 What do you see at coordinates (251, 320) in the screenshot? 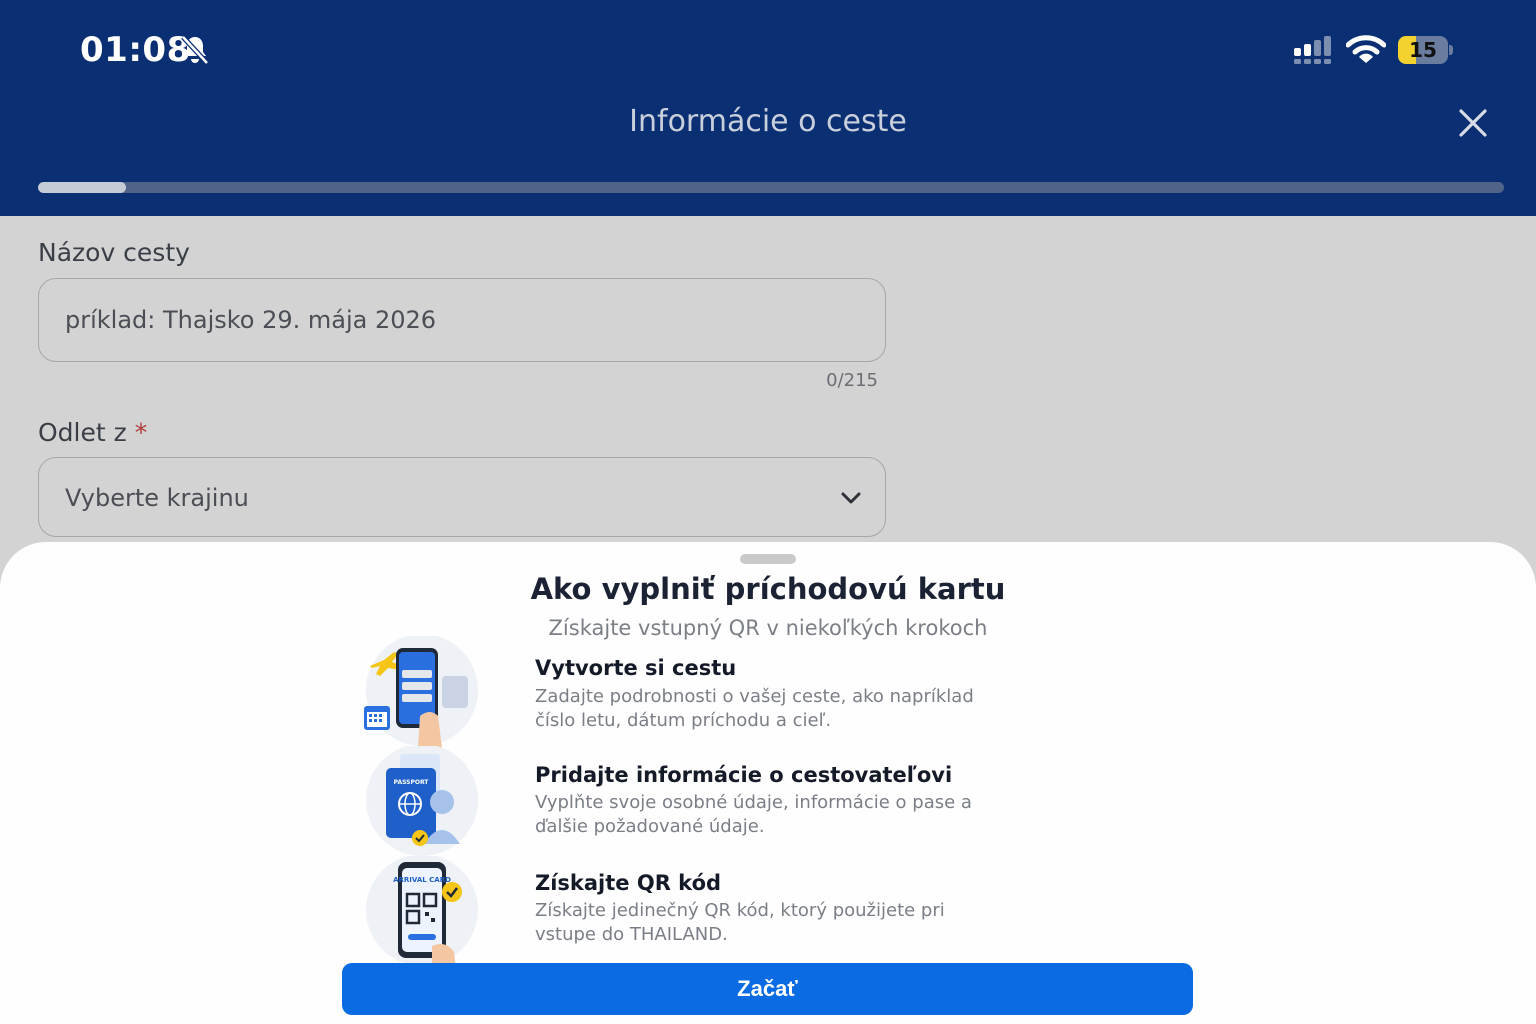
I see `trip-name-placeholder: príklad: Thajsko 29. mája 2026` at bounding box center [251, 320].